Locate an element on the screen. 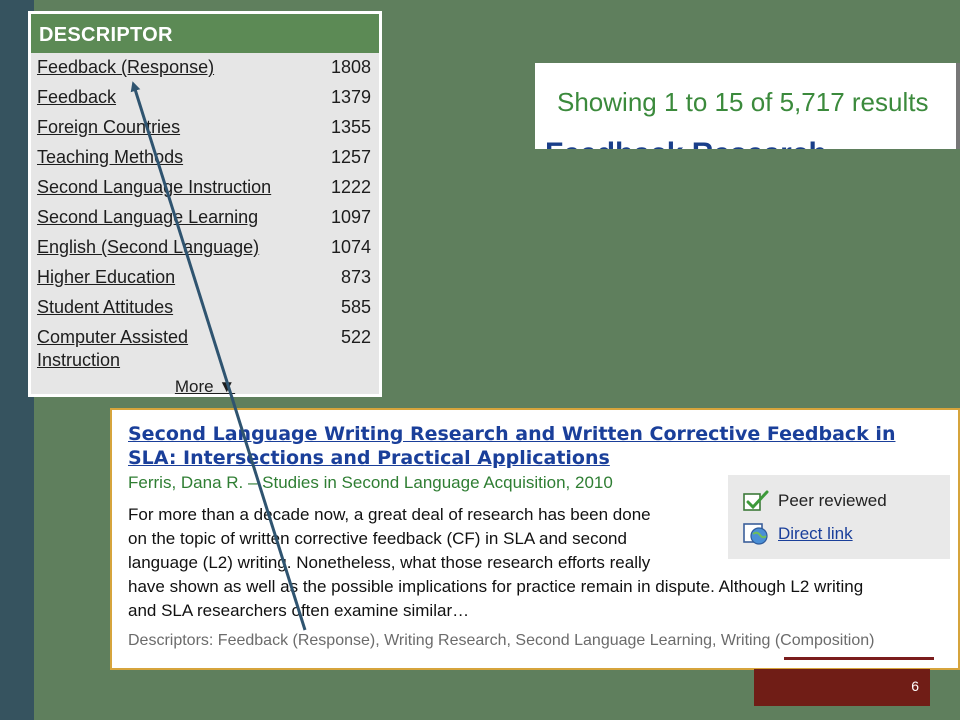 Image resolution: width=960 pixels, height=720 pixels. annotation-underline is located at coordinates (859, 658).